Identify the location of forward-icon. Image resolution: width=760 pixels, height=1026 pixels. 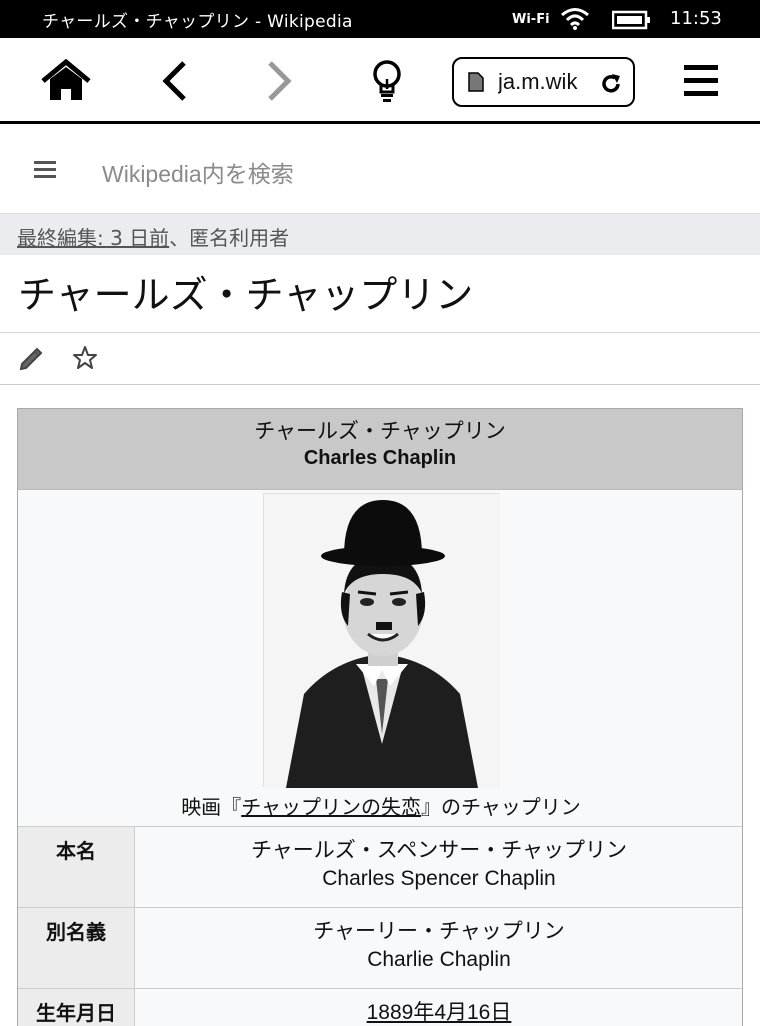
(280, 81).